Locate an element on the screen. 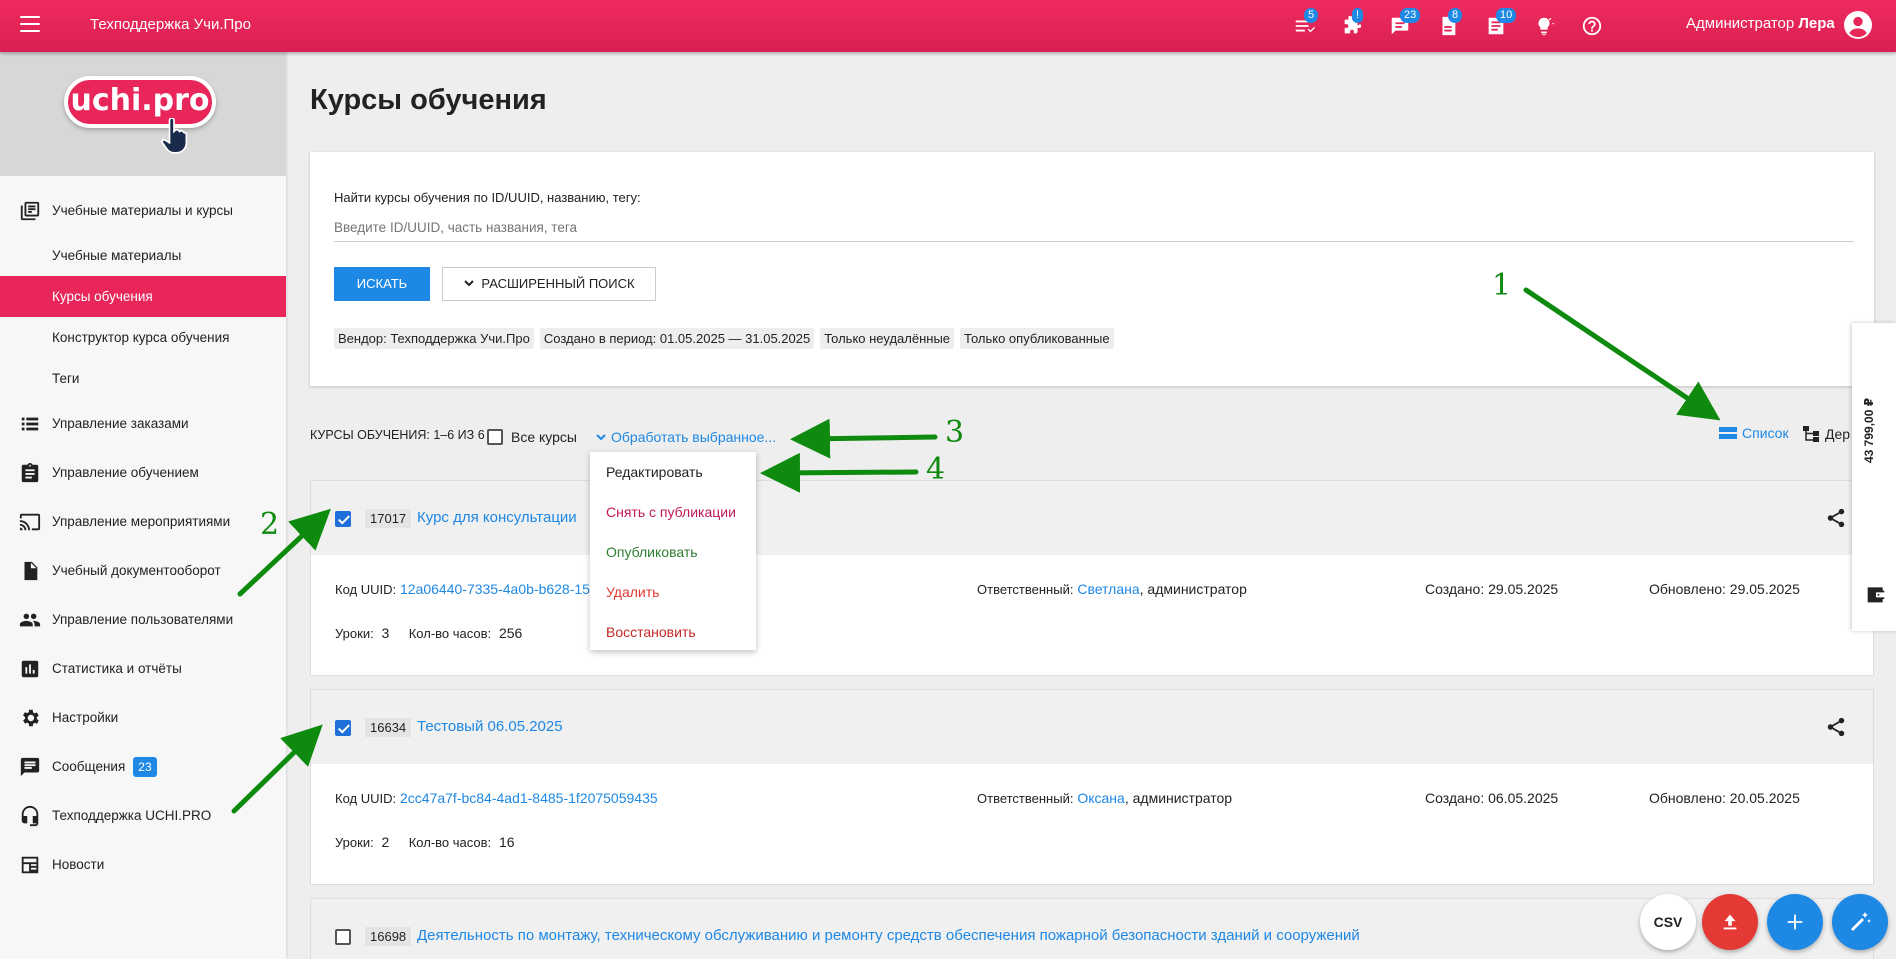  list-icon is located at coordinates (30, 423).